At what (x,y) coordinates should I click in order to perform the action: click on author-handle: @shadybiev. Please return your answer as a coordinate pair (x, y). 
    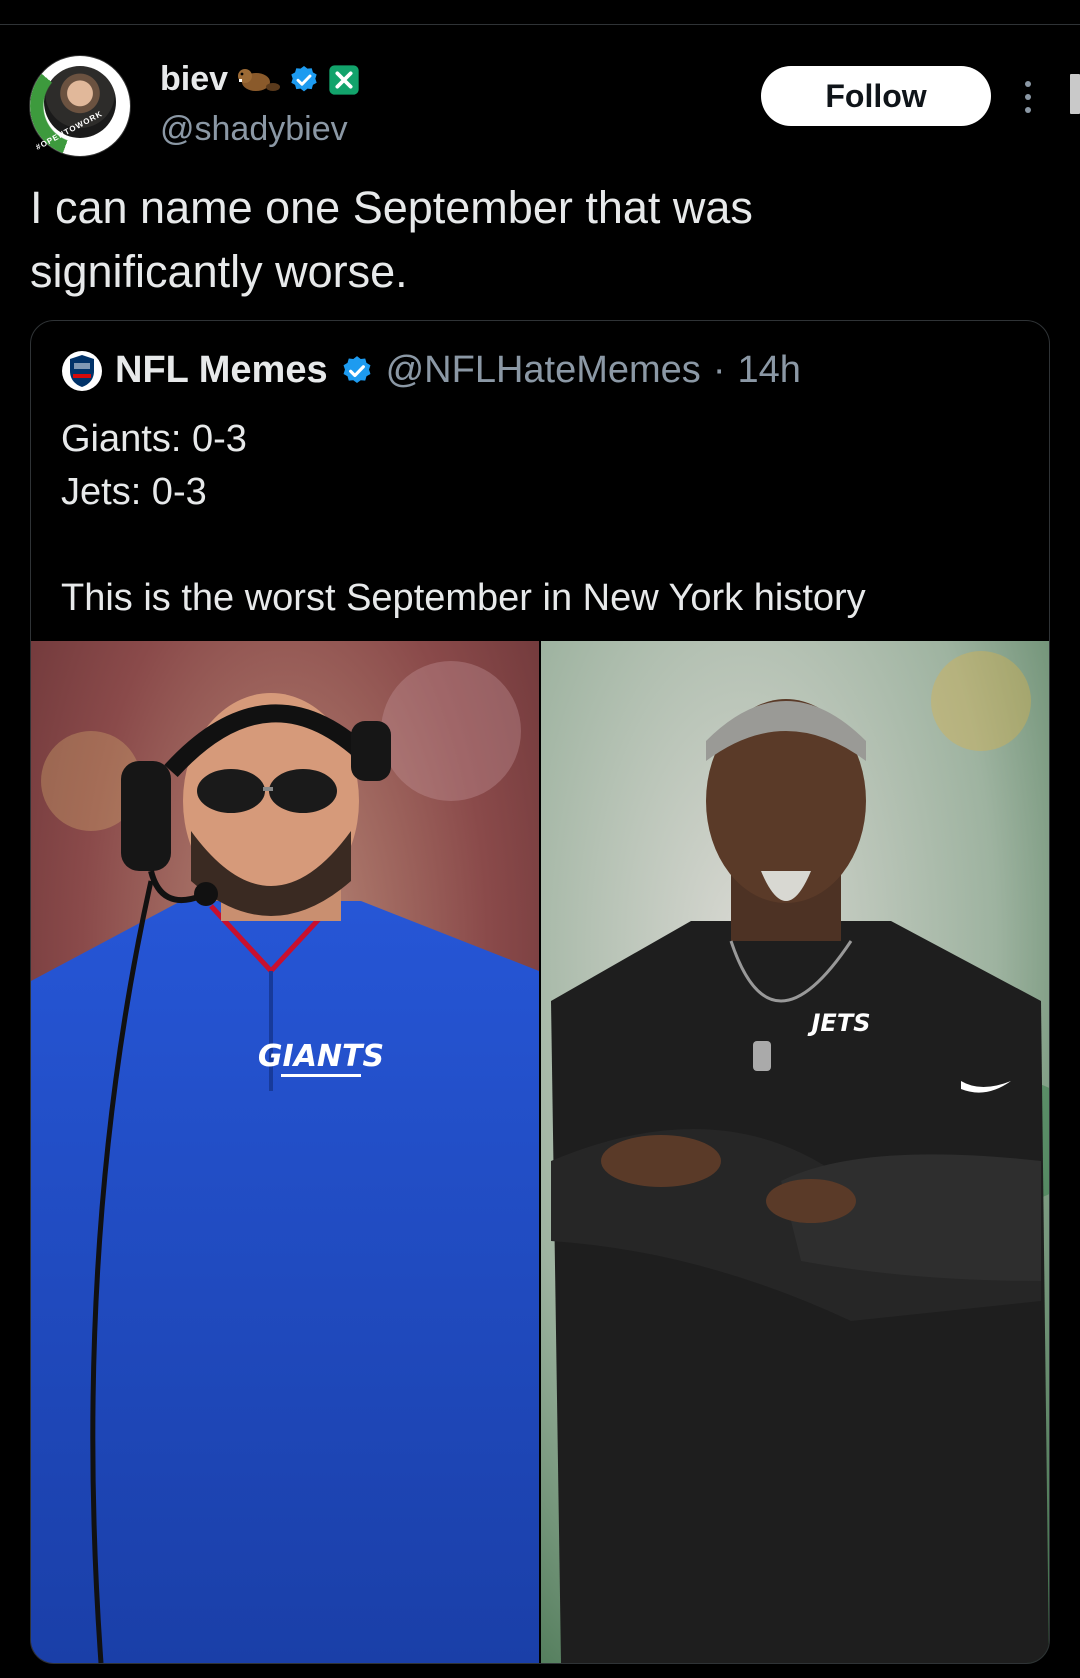
    Looking at the image, I should click on (254, 129).